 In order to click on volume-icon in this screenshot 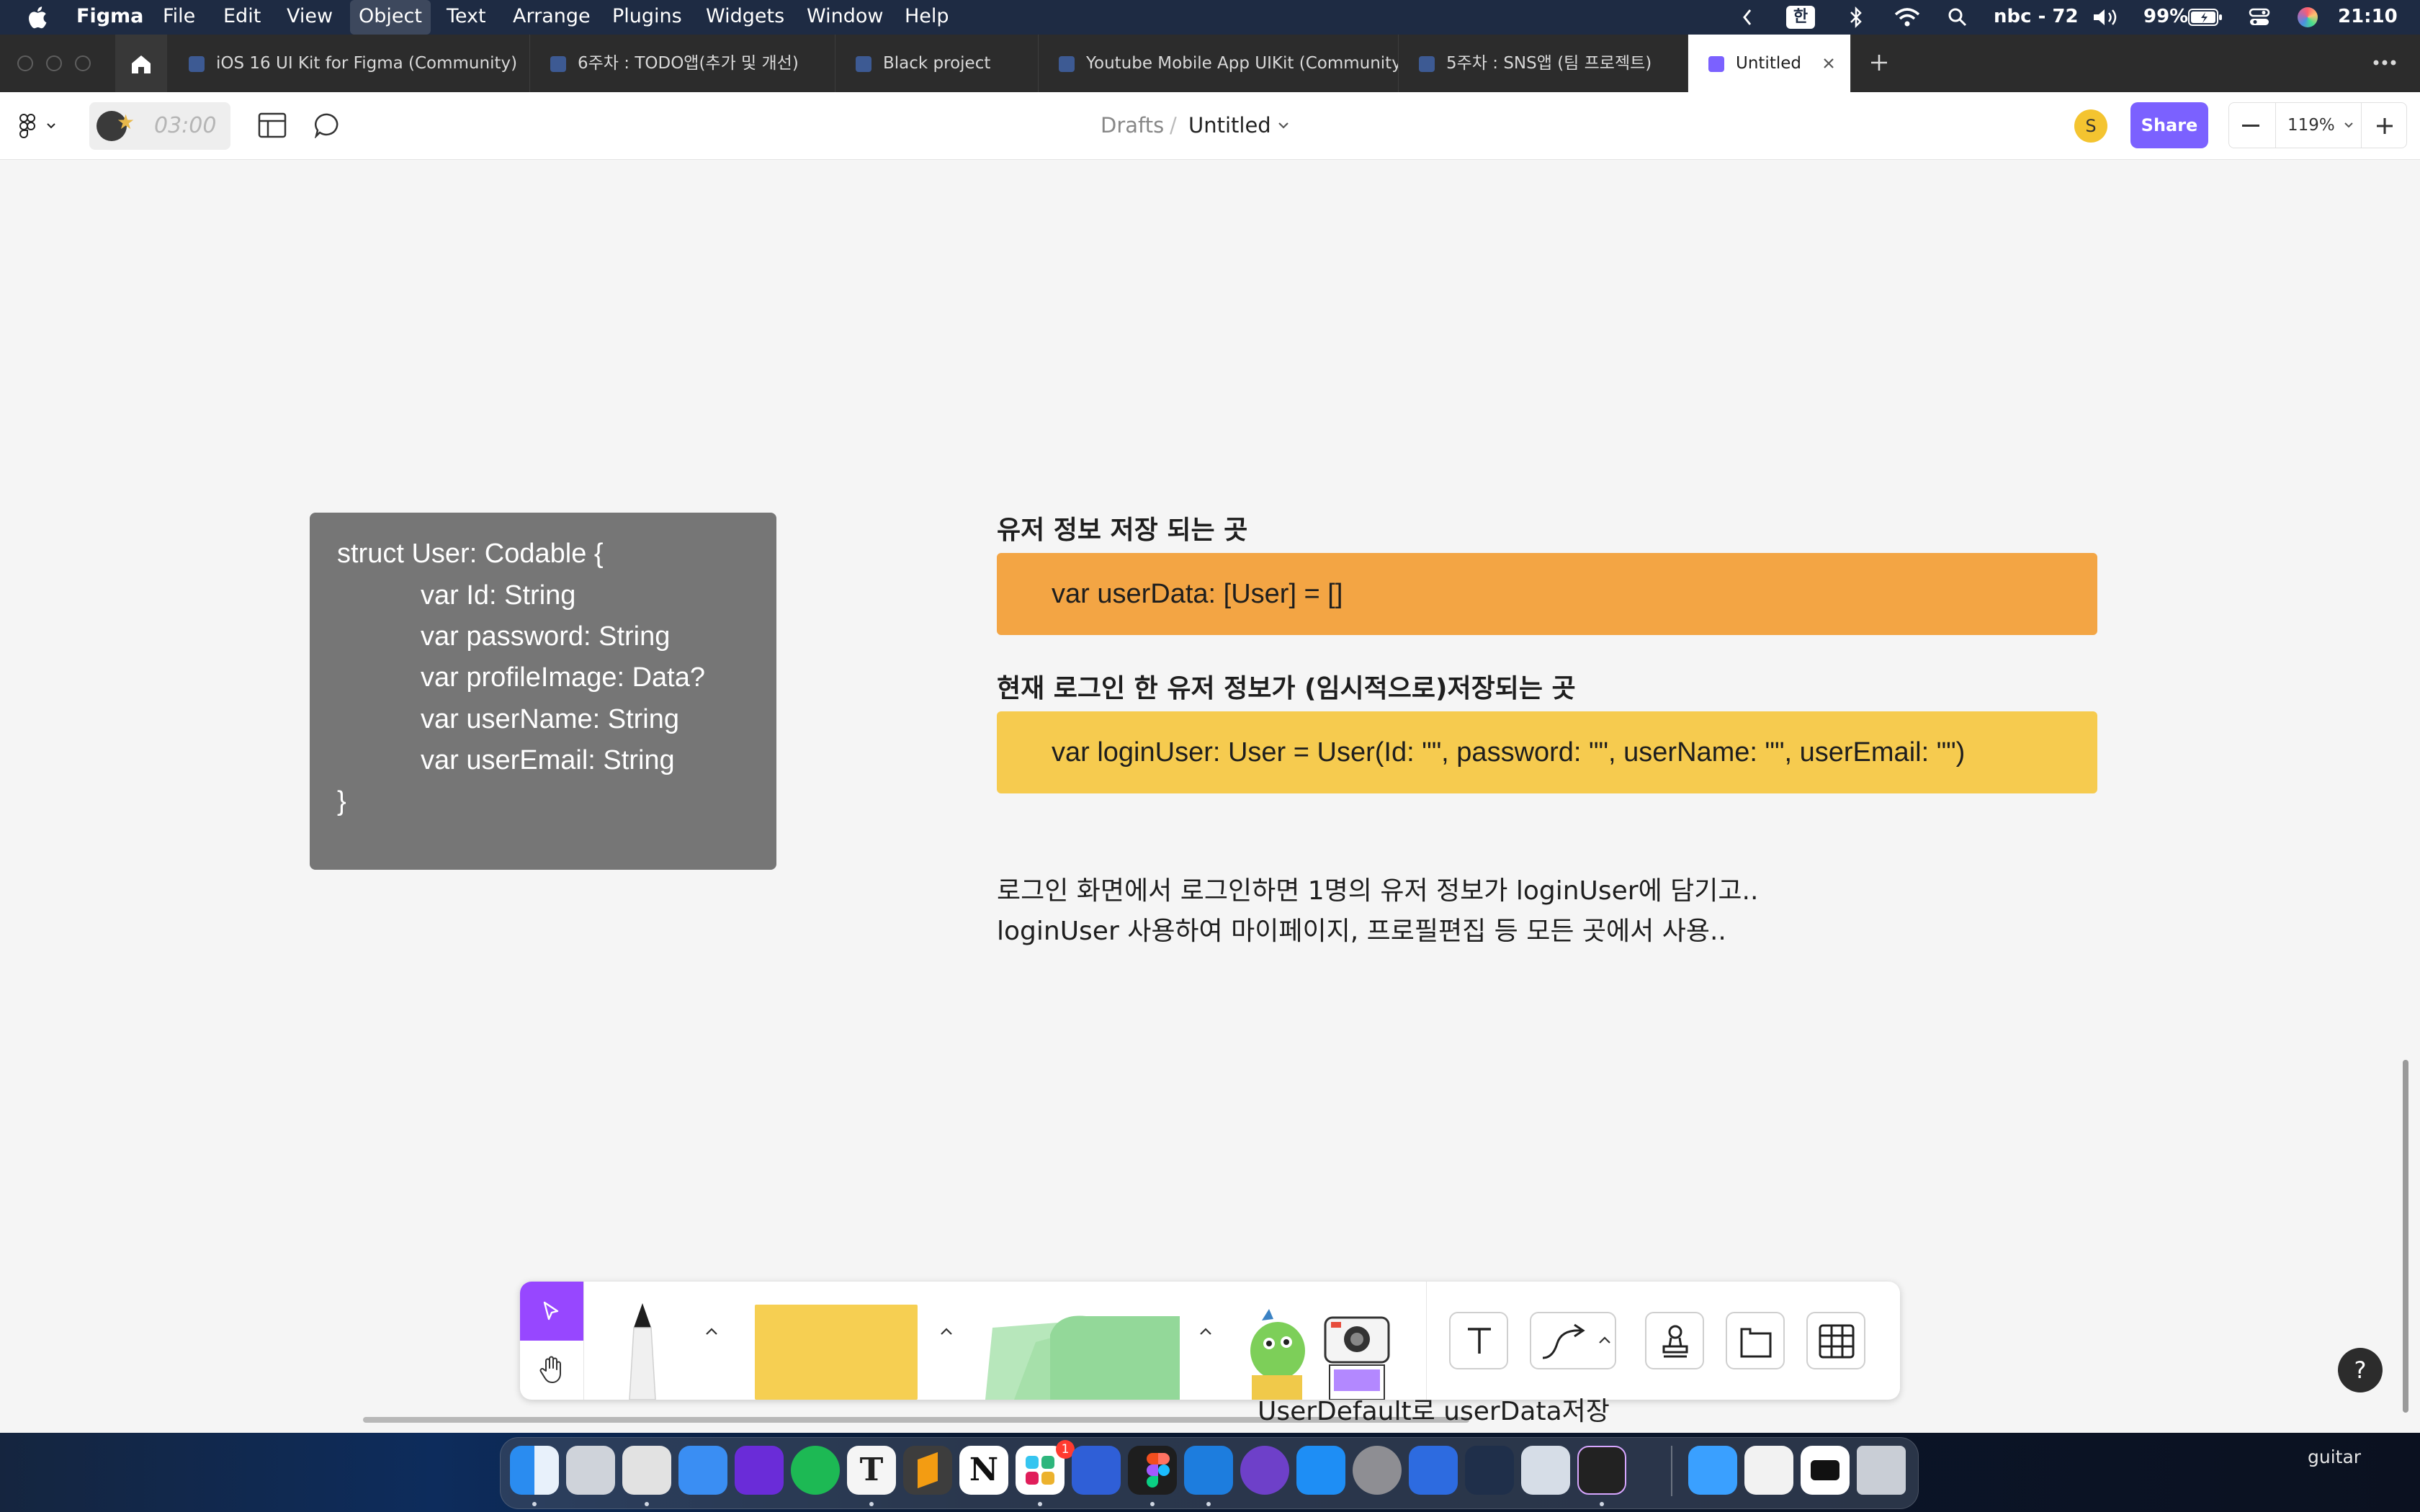, I will do `click(2106, 17)`.